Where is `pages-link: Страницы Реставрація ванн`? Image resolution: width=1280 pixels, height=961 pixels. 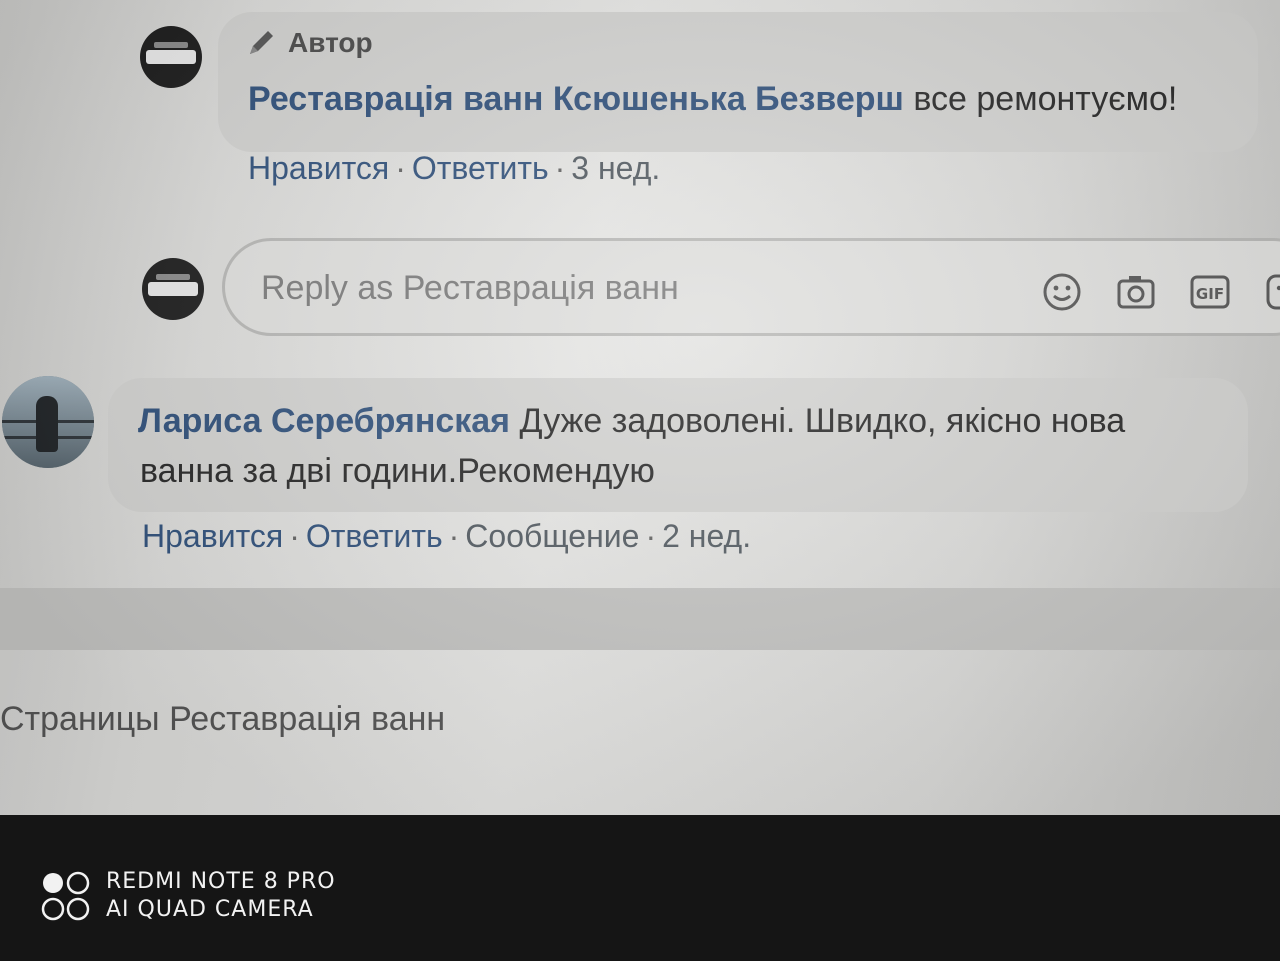
pages-link: Страницы Реставрація ванн is located at coordinates (222, 719).